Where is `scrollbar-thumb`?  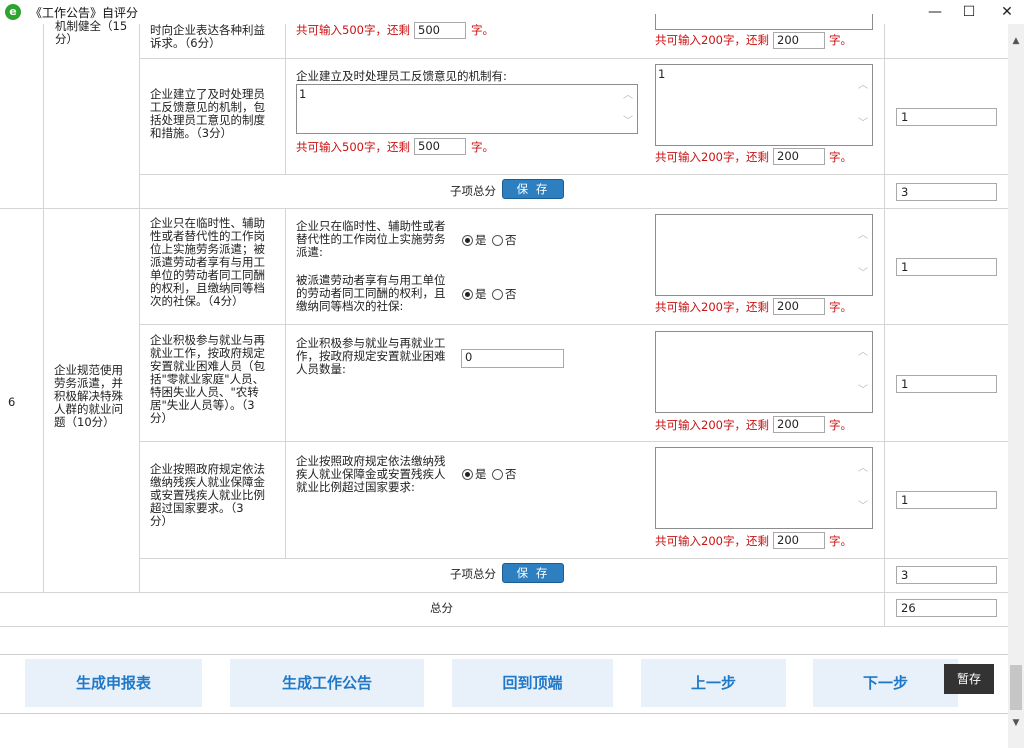
scrollbar-thumb is located at coordinates (1016, 687).